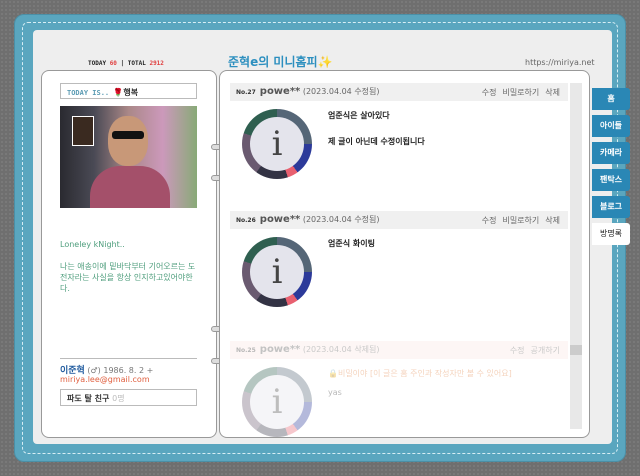  Describe the element at coordinates (359, 115) in the screenshot. I see `entry-line: 엄준식은 살아있다` at that location.